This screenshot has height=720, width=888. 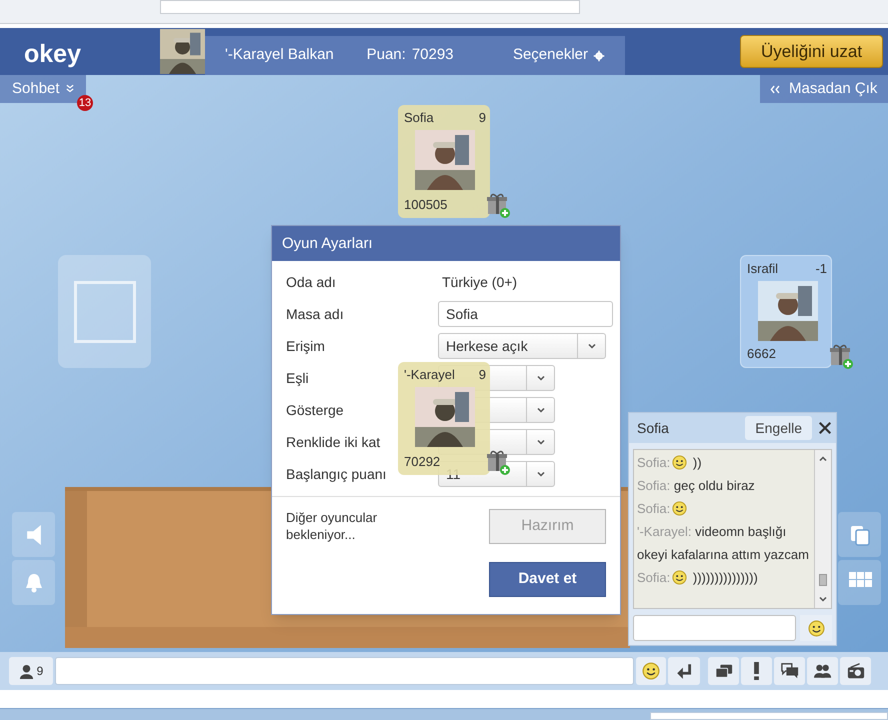 I want to click on friends-button, so click(x=822, y=671).